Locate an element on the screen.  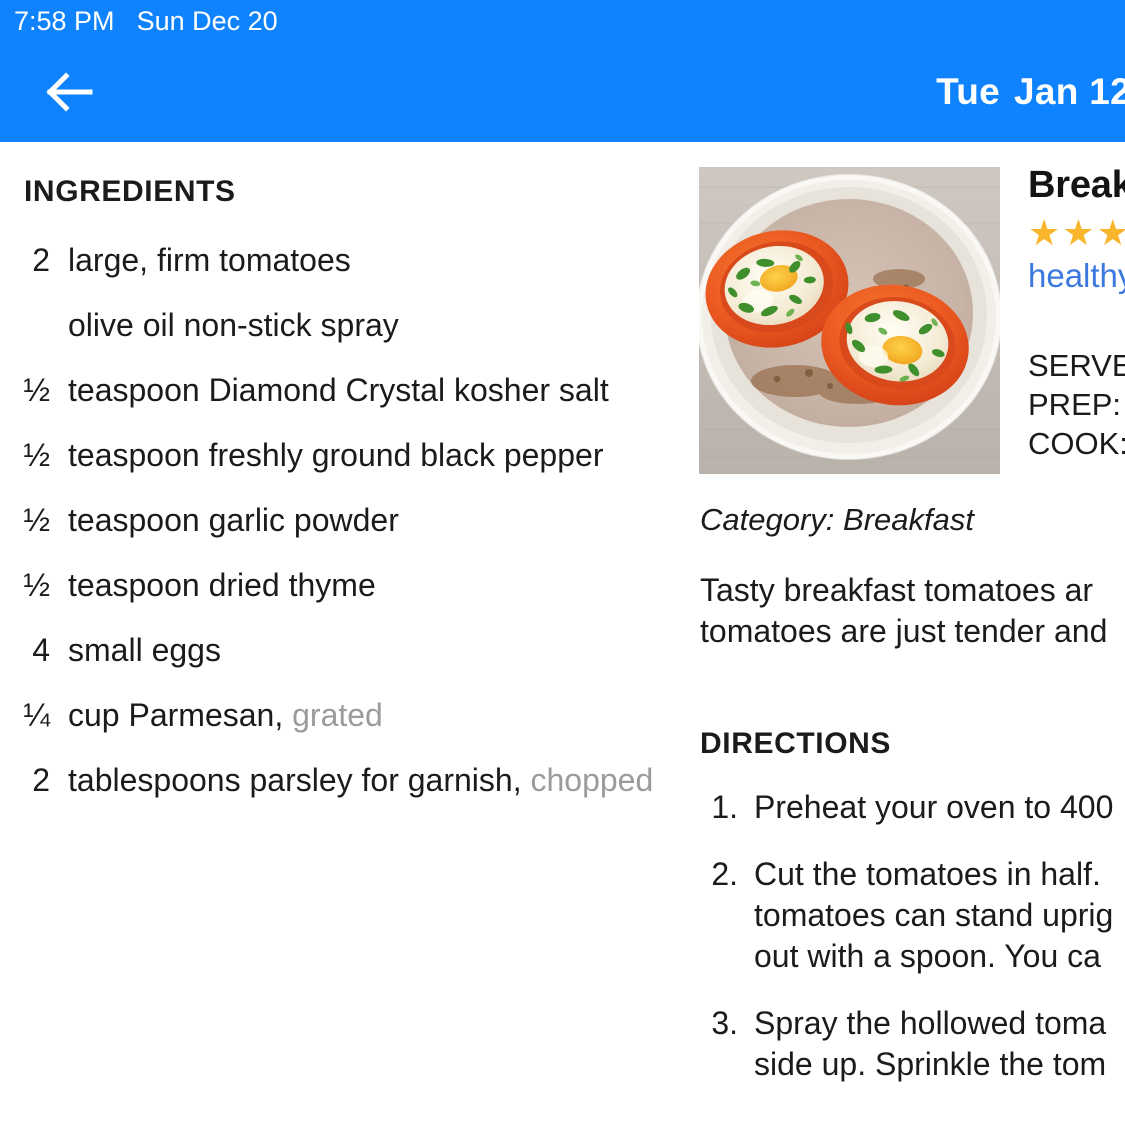
recipe-header: Break ★ ★ ★ healthy is located at coordinates (1076, 229).